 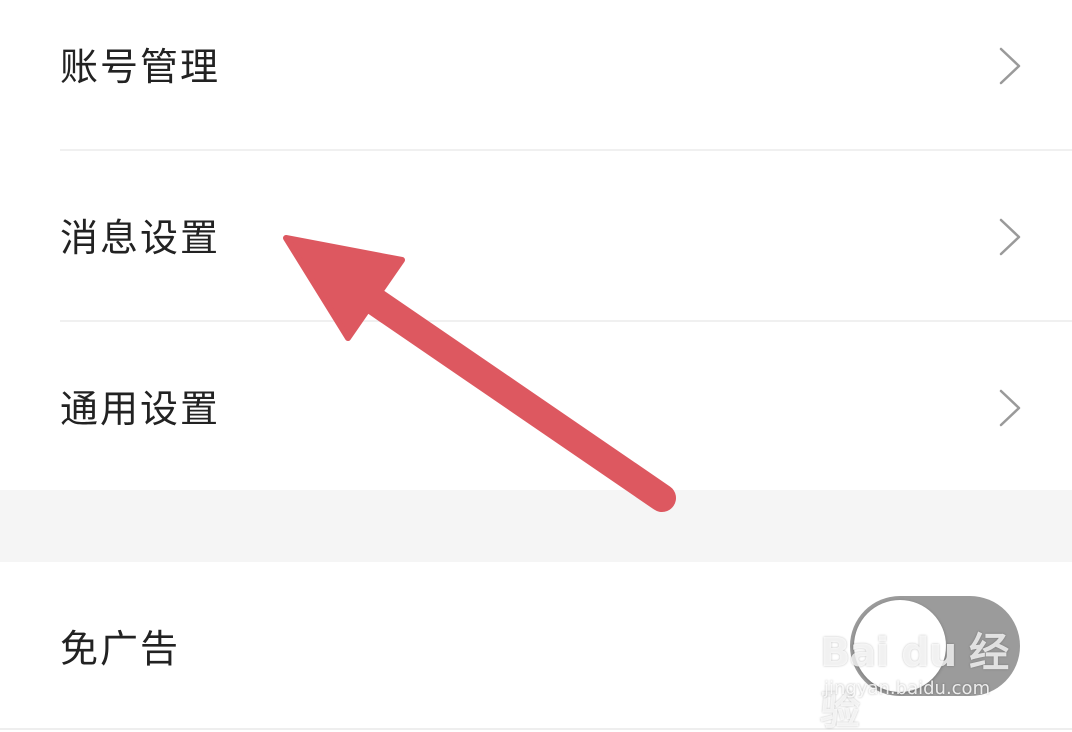 I want to click on toggle-knob, so click(x=900, y=646).